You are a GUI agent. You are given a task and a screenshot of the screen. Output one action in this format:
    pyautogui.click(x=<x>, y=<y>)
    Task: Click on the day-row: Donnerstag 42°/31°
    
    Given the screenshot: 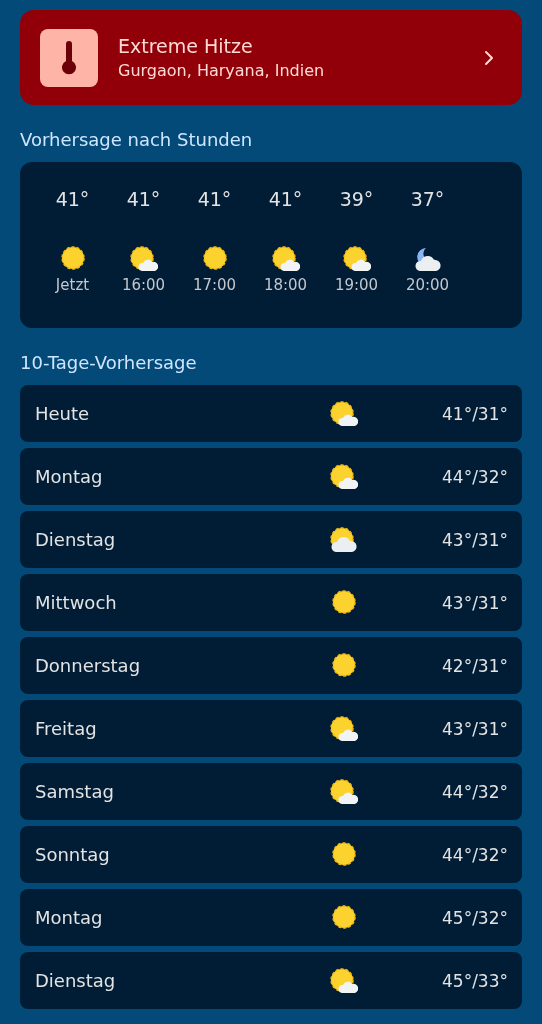 What is the action you would take?
    pyautogui.click(x=271, y=665)
    